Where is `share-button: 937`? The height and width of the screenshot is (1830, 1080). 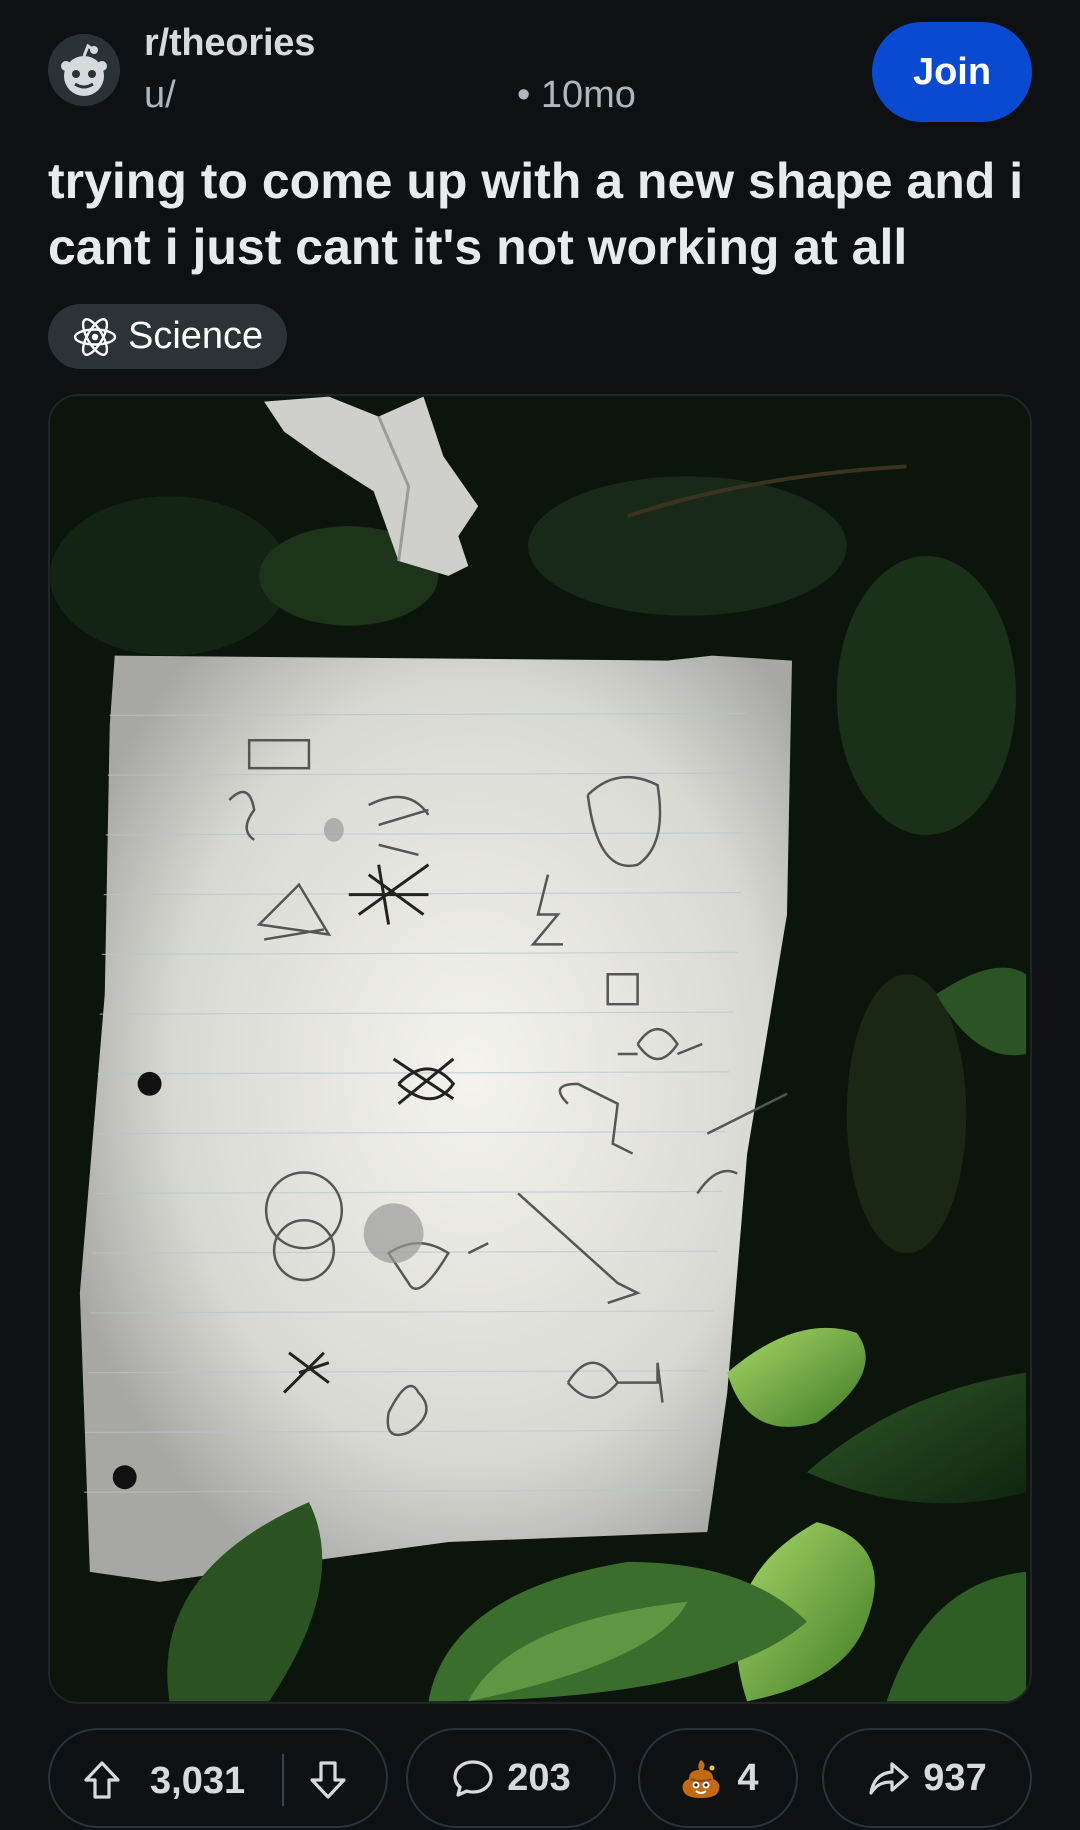
share-button: 937 is located at coordinates (927, 1778).